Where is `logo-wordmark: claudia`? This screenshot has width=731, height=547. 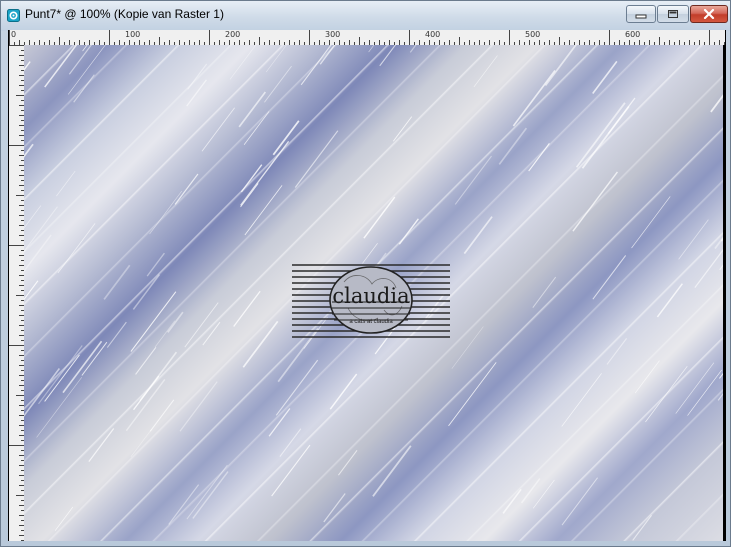
logo-wordmark: claudia is located at coordinates (371, 296).